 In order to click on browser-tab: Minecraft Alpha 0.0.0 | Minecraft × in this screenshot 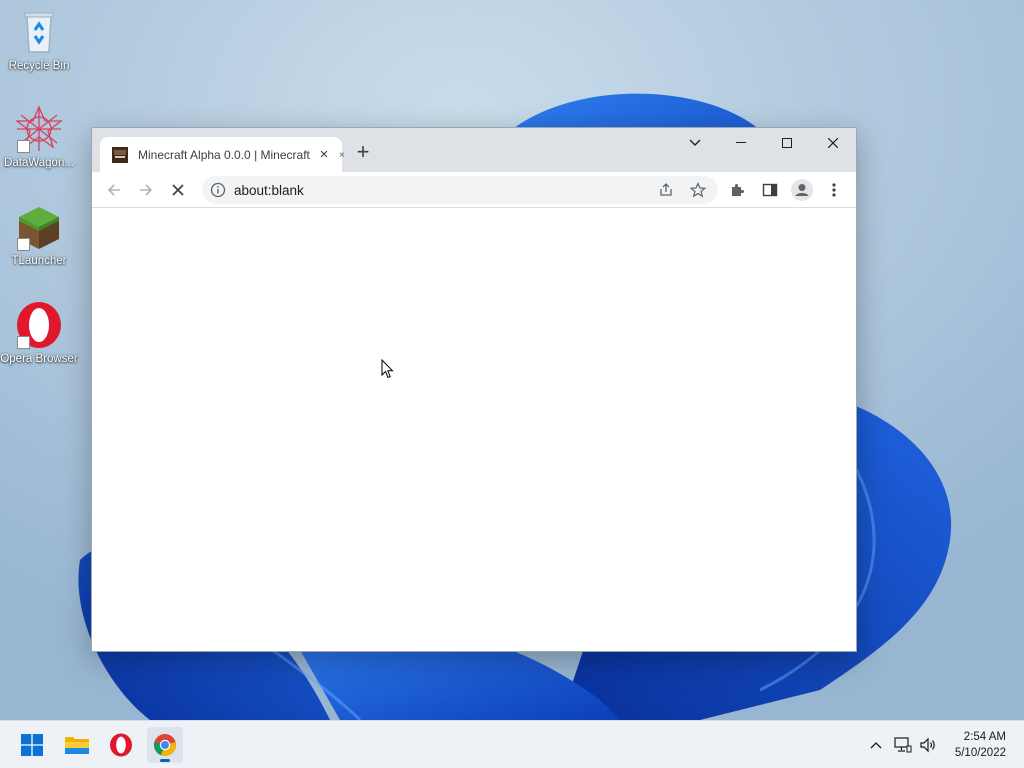, I will do `click(221, 154)`.